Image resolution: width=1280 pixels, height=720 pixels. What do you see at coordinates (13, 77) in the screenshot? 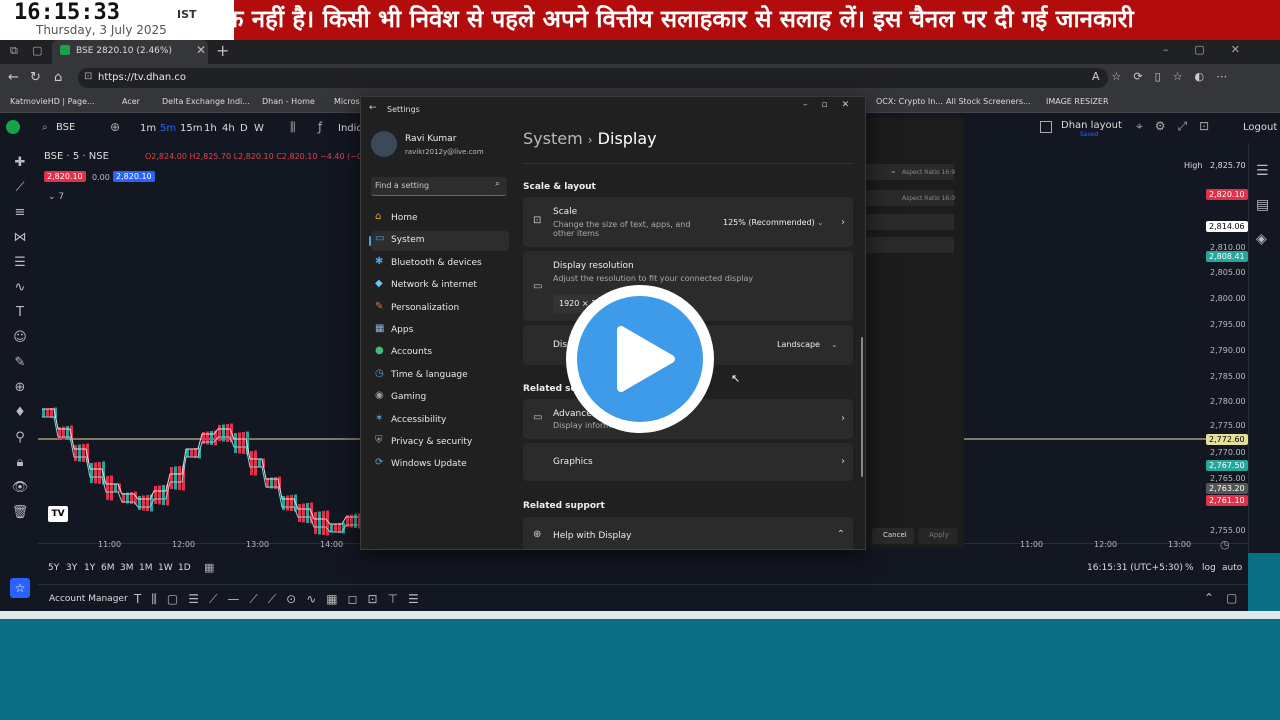
I see `back-icon: ←` at bounding box center [13, 77].